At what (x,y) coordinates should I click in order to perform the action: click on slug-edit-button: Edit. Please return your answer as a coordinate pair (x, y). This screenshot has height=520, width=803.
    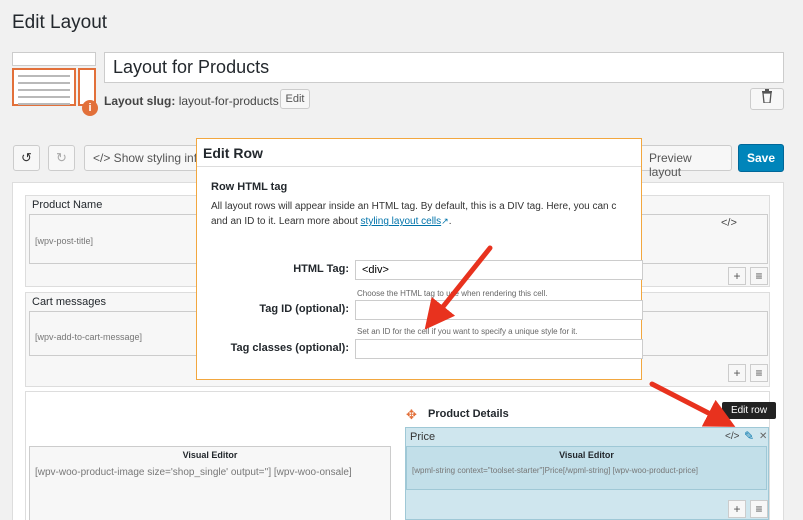
    Looking at the image, I should click on (295, 99).